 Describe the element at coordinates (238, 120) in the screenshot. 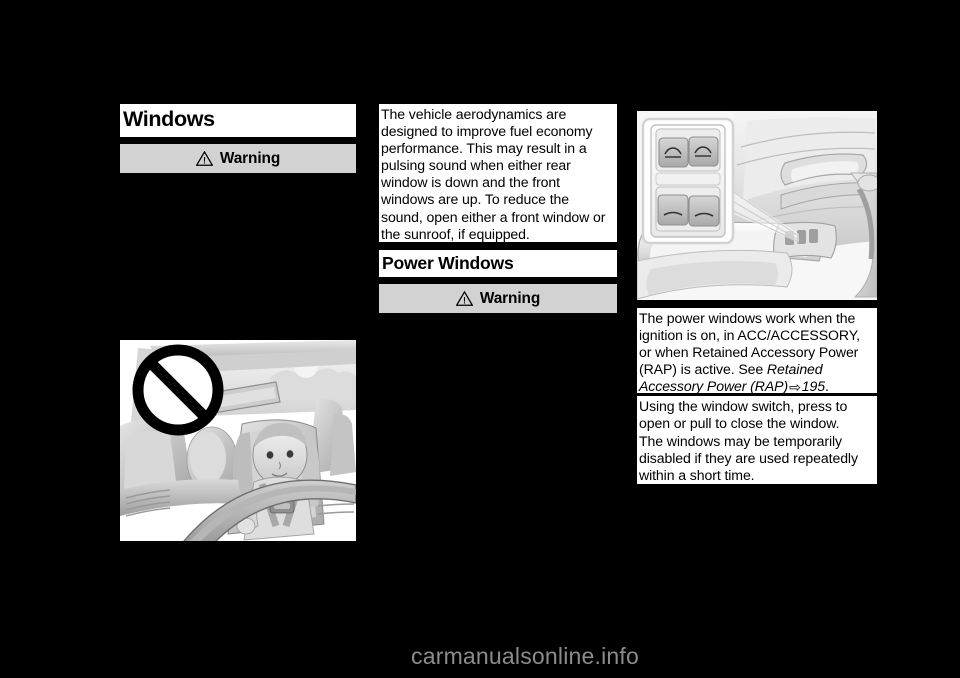

I see `page-title-windows: Windows` at that location.